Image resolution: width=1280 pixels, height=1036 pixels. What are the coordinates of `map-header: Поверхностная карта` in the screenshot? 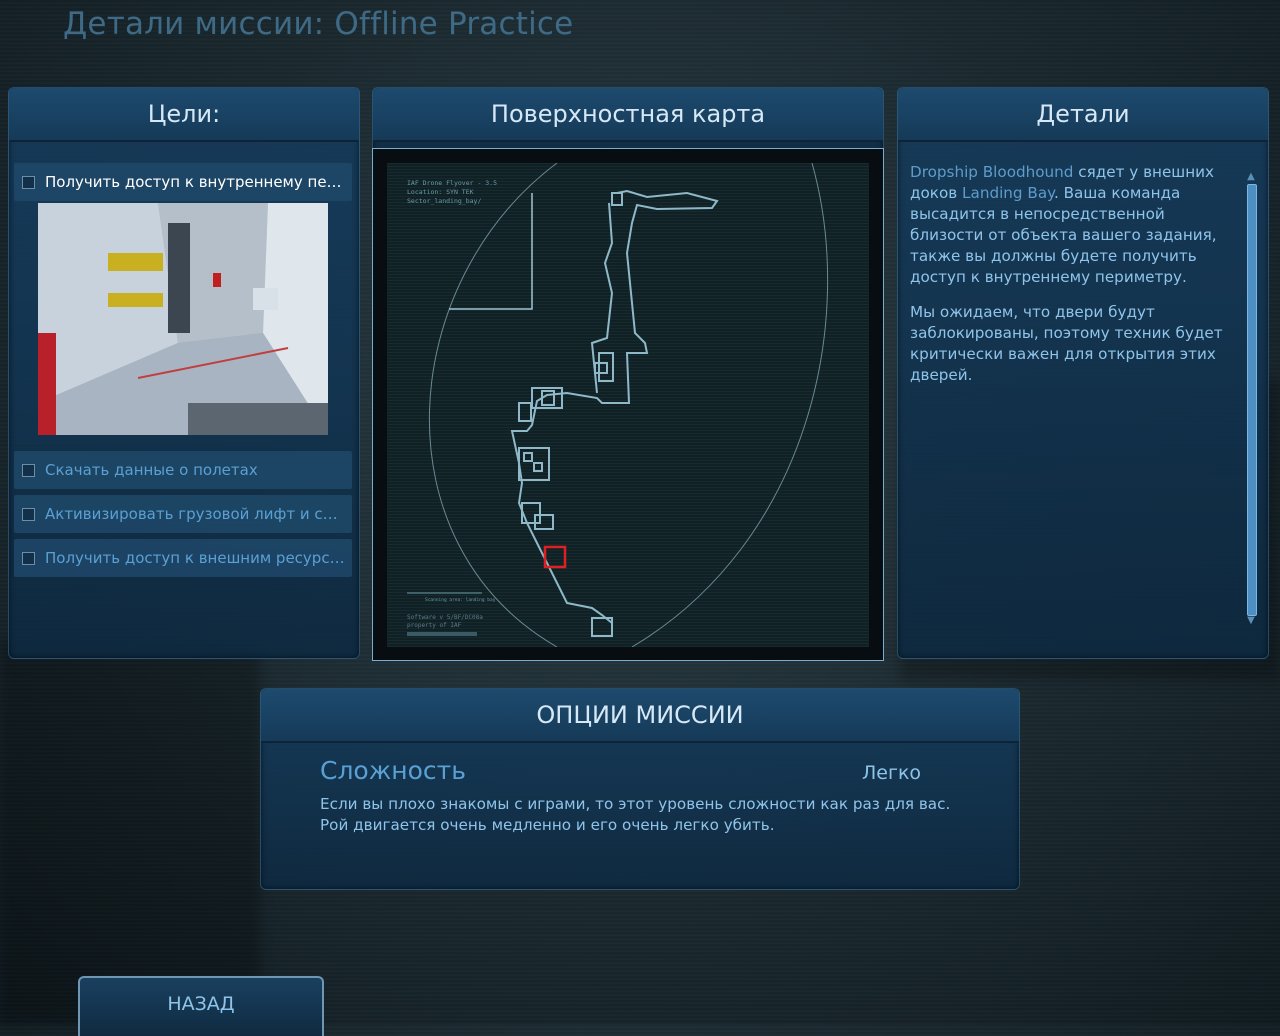 It's located at (628, 115).